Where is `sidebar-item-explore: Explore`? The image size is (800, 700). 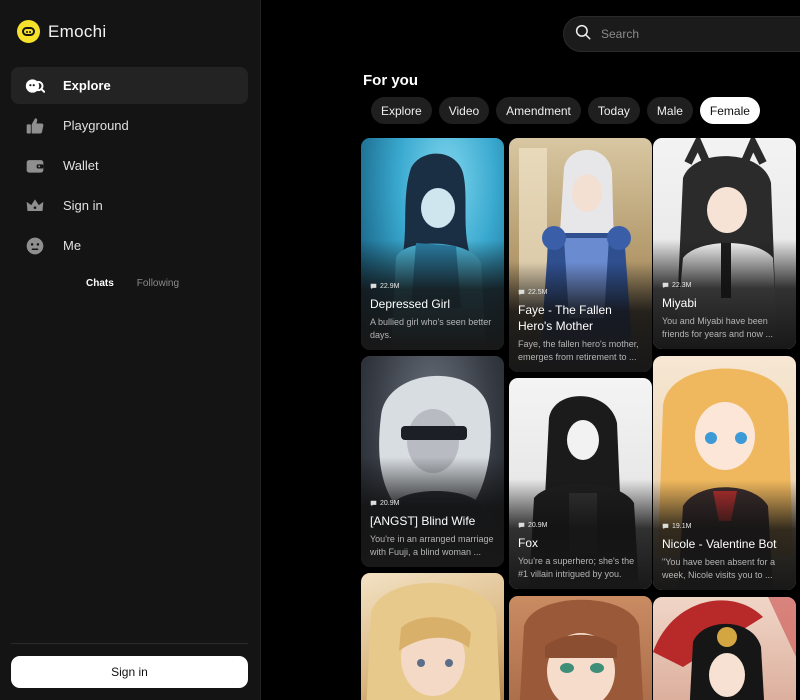
sidebar-item-explore: Explore is located at coordinates (129, 85).